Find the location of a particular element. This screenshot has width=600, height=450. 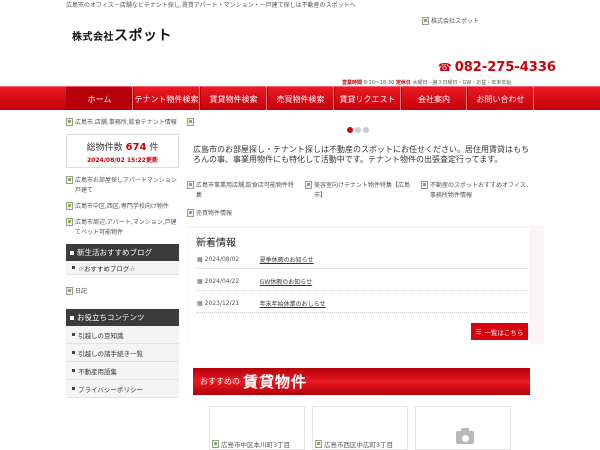

useful-link-text: 引越しの諸手続き一覧 is located at coordinates (110, 353).